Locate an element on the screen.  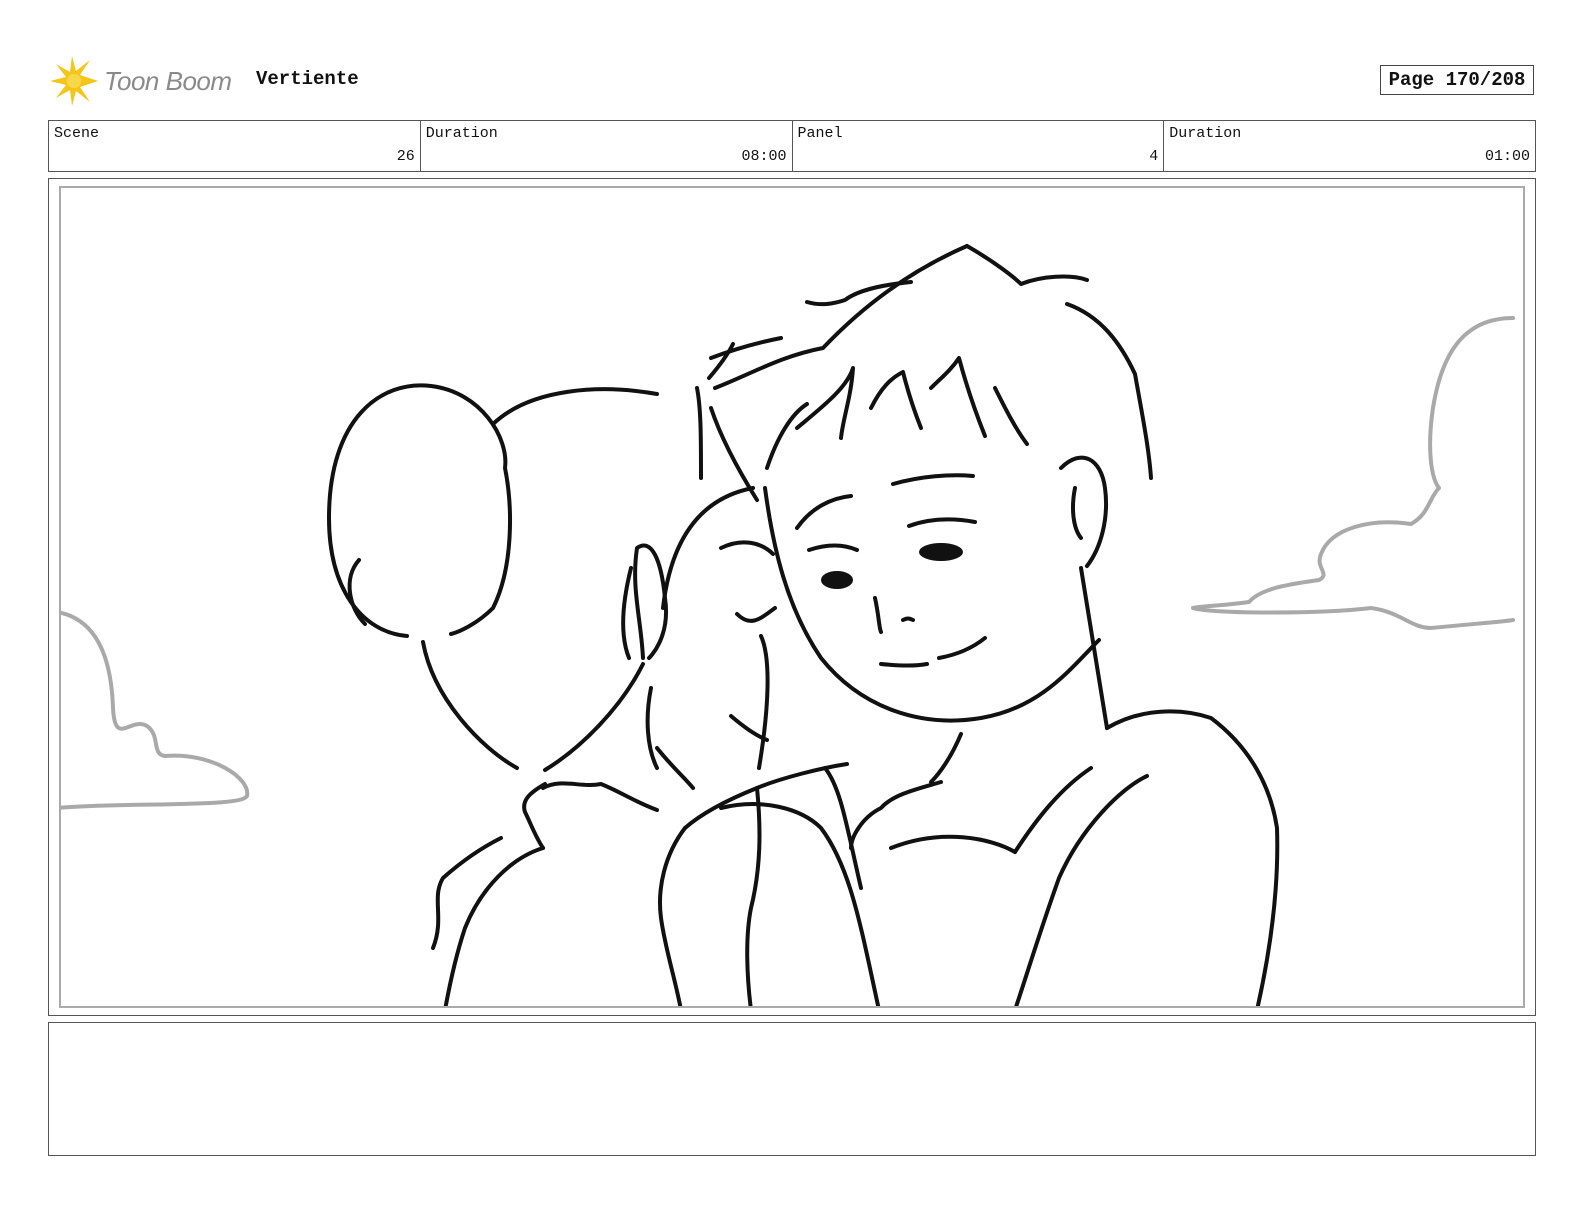
scene-cell: Scene 26 is located at coordinates (235, 146).